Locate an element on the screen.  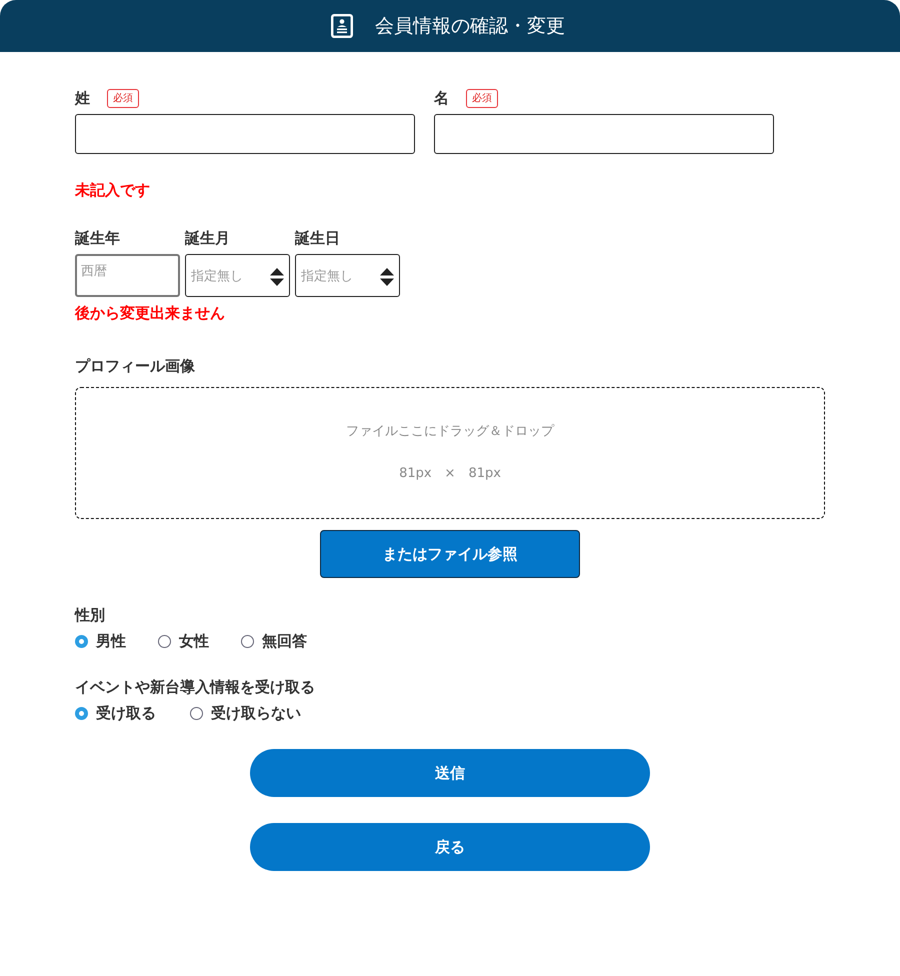
browse-file-button: またはファイル参照 is located at coordinates (450, 554).